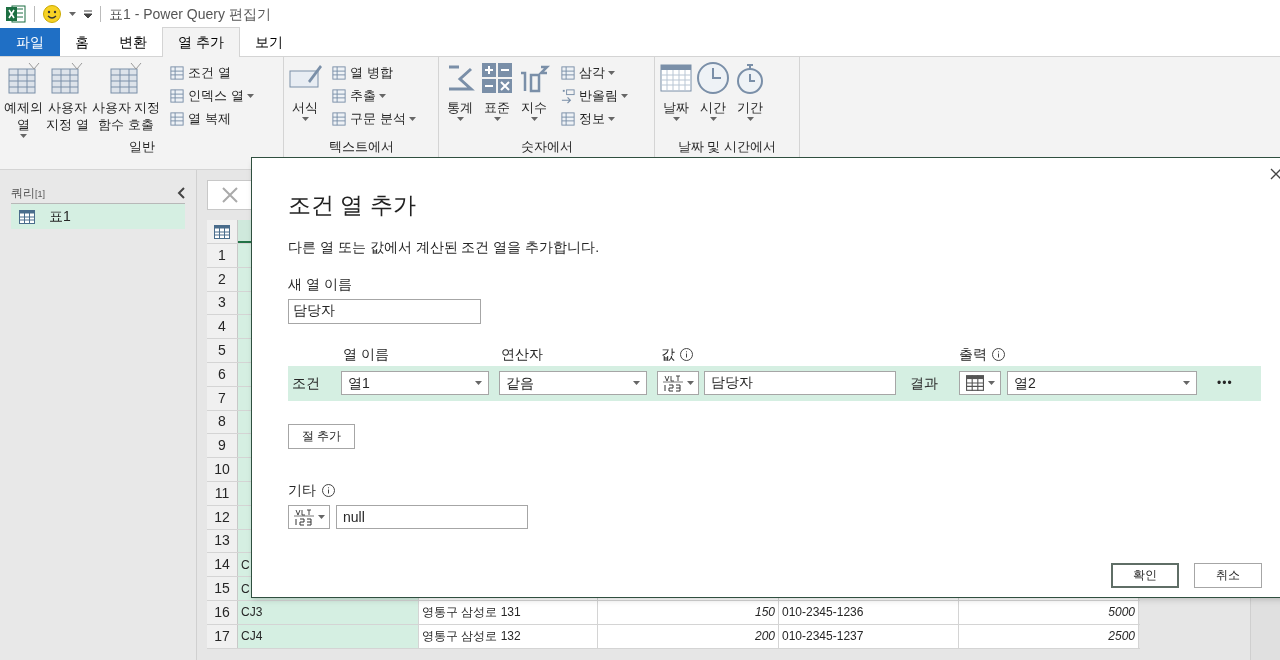  What do you see at coordinates (750, 98) in the screenshot?
I see `ribbon-button: 기간` at bounding box center [750, 98].